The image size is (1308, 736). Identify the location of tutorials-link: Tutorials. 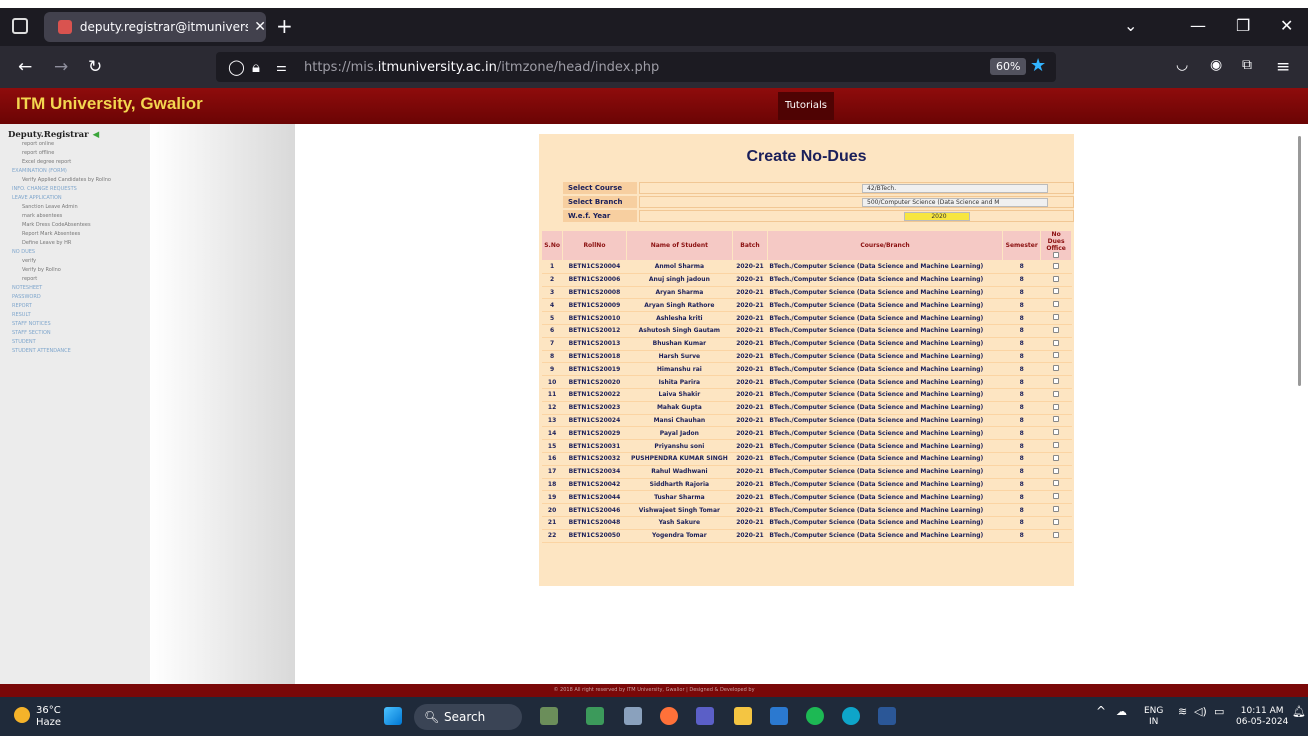
(806, 106).